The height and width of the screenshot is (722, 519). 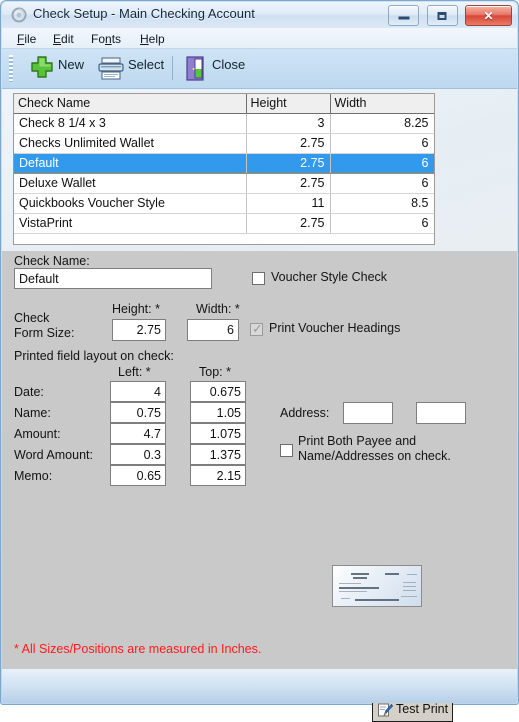 What do you see at coordinates (33, 476) in the screenshot?
I see `field-label-memo: Memo:` at bounding box center [33, 476].